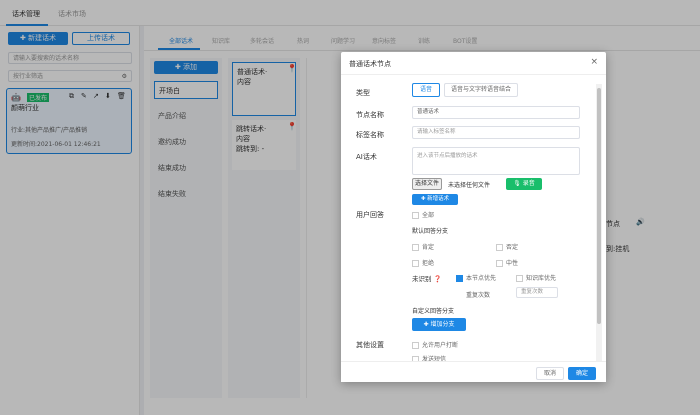 Image resolution: width=700 pixels, height=415 pixels. Describe the element at coordinates (423, 246) in the screenshot. I see `branch-affirm-checkbox: 肯定` at that location.